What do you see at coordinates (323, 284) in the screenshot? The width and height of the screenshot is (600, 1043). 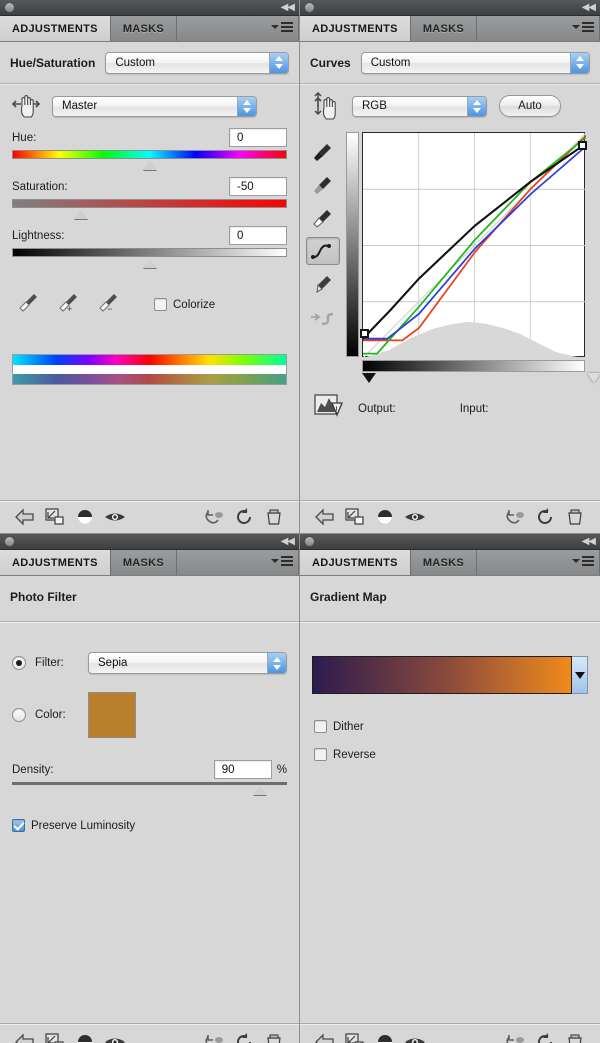 I see `pencil-tool-icon` at bounding box center [323, 284].